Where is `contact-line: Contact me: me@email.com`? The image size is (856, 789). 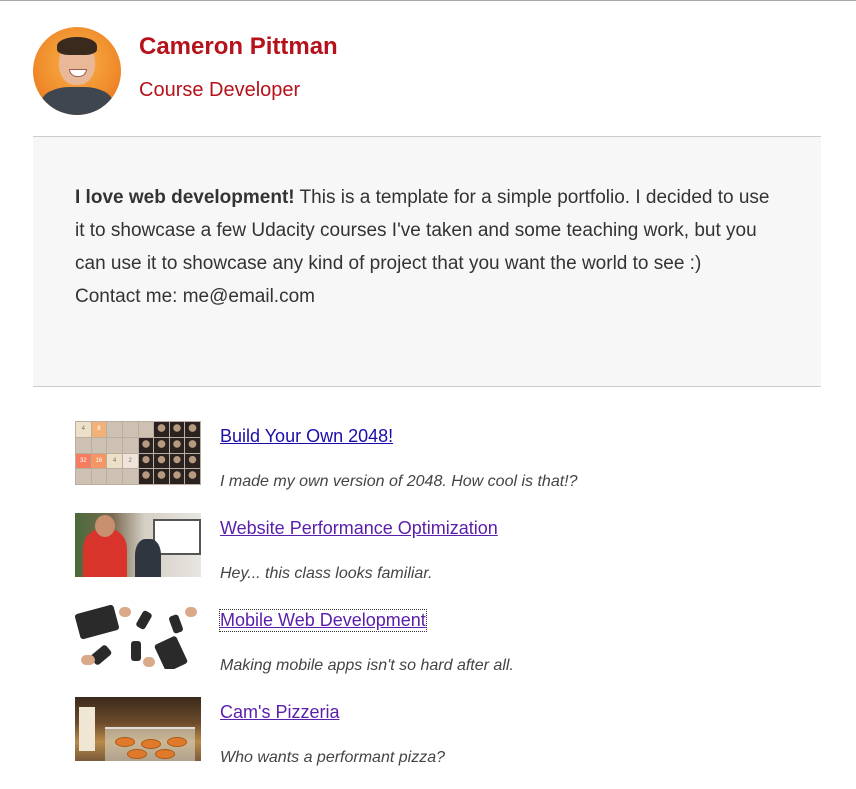 contact-line: Contact me: me@email.com is located at coordinates (195, 296).